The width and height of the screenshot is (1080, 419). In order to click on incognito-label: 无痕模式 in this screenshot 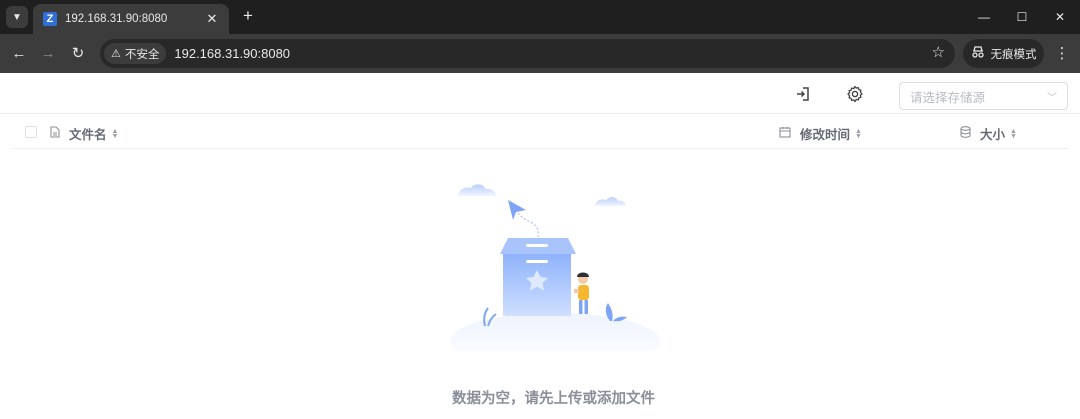, I will do `click(1013, 54)`.